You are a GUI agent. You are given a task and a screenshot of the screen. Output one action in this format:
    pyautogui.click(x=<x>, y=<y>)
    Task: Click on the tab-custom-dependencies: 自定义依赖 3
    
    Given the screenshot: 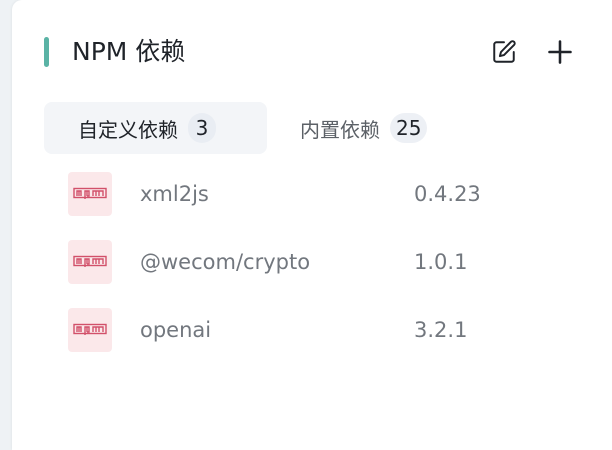 What is the action you would take?
    pyautogui.click(x=155, y=128)
    